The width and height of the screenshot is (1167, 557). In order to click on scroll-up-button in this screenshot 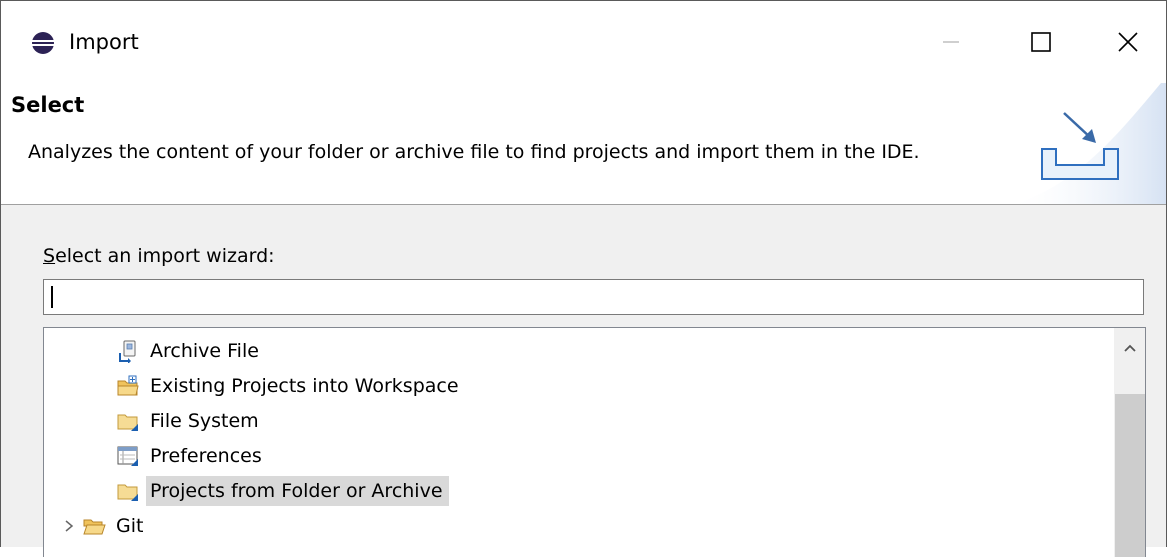, I will do `click(1129, 348)`.